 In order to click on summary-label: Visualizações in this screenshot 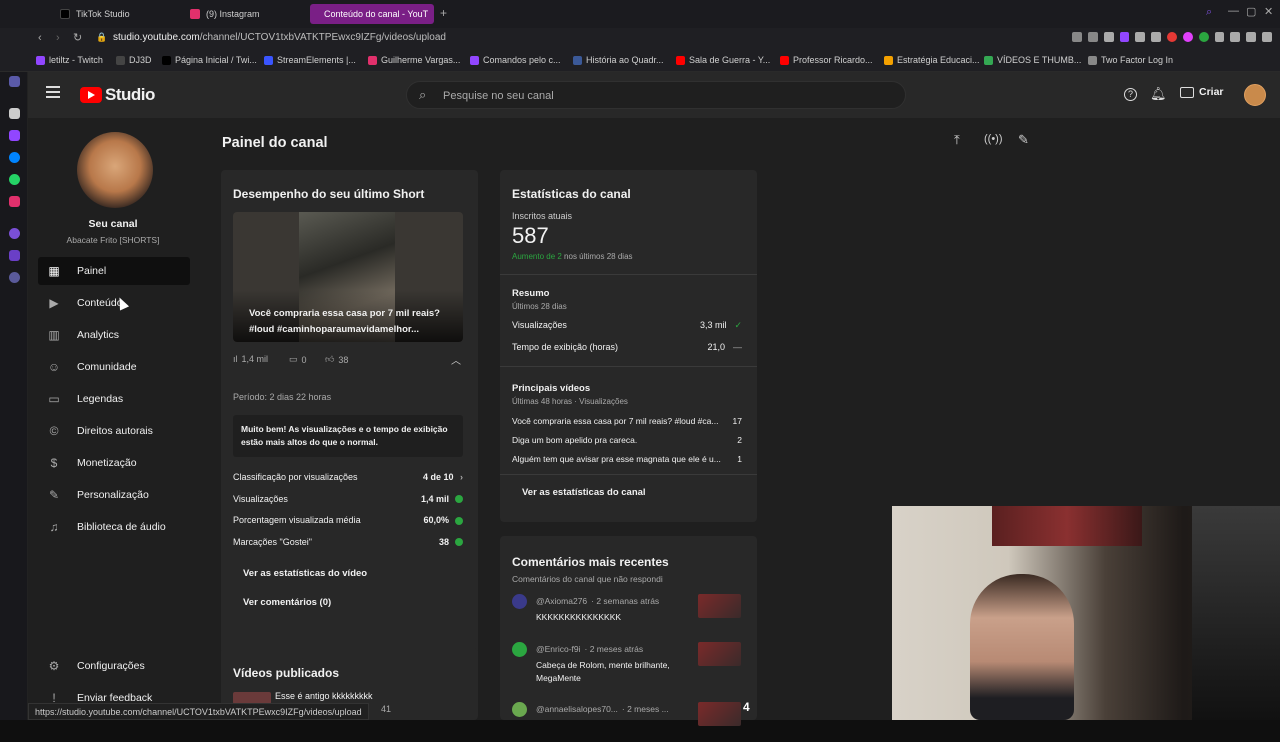, I will do `click(539, 325)`.